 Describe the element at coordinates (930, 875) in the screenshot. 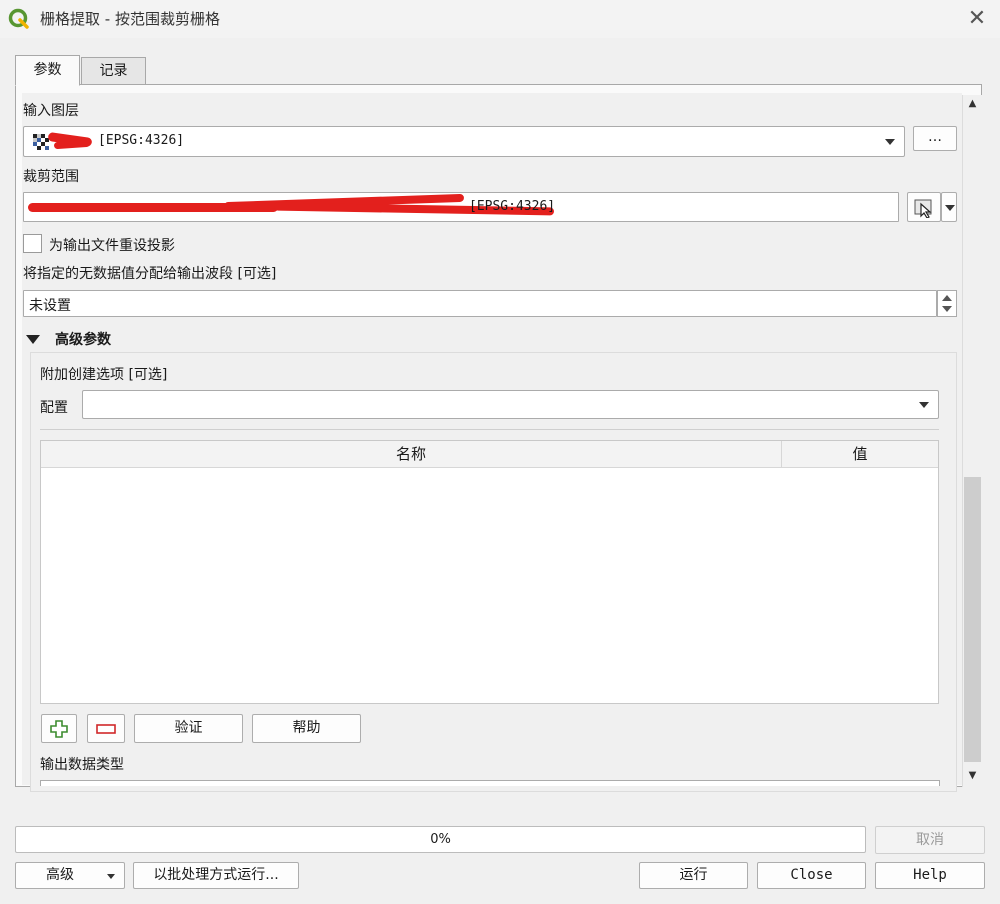

I see `help-button: Help` at that location.